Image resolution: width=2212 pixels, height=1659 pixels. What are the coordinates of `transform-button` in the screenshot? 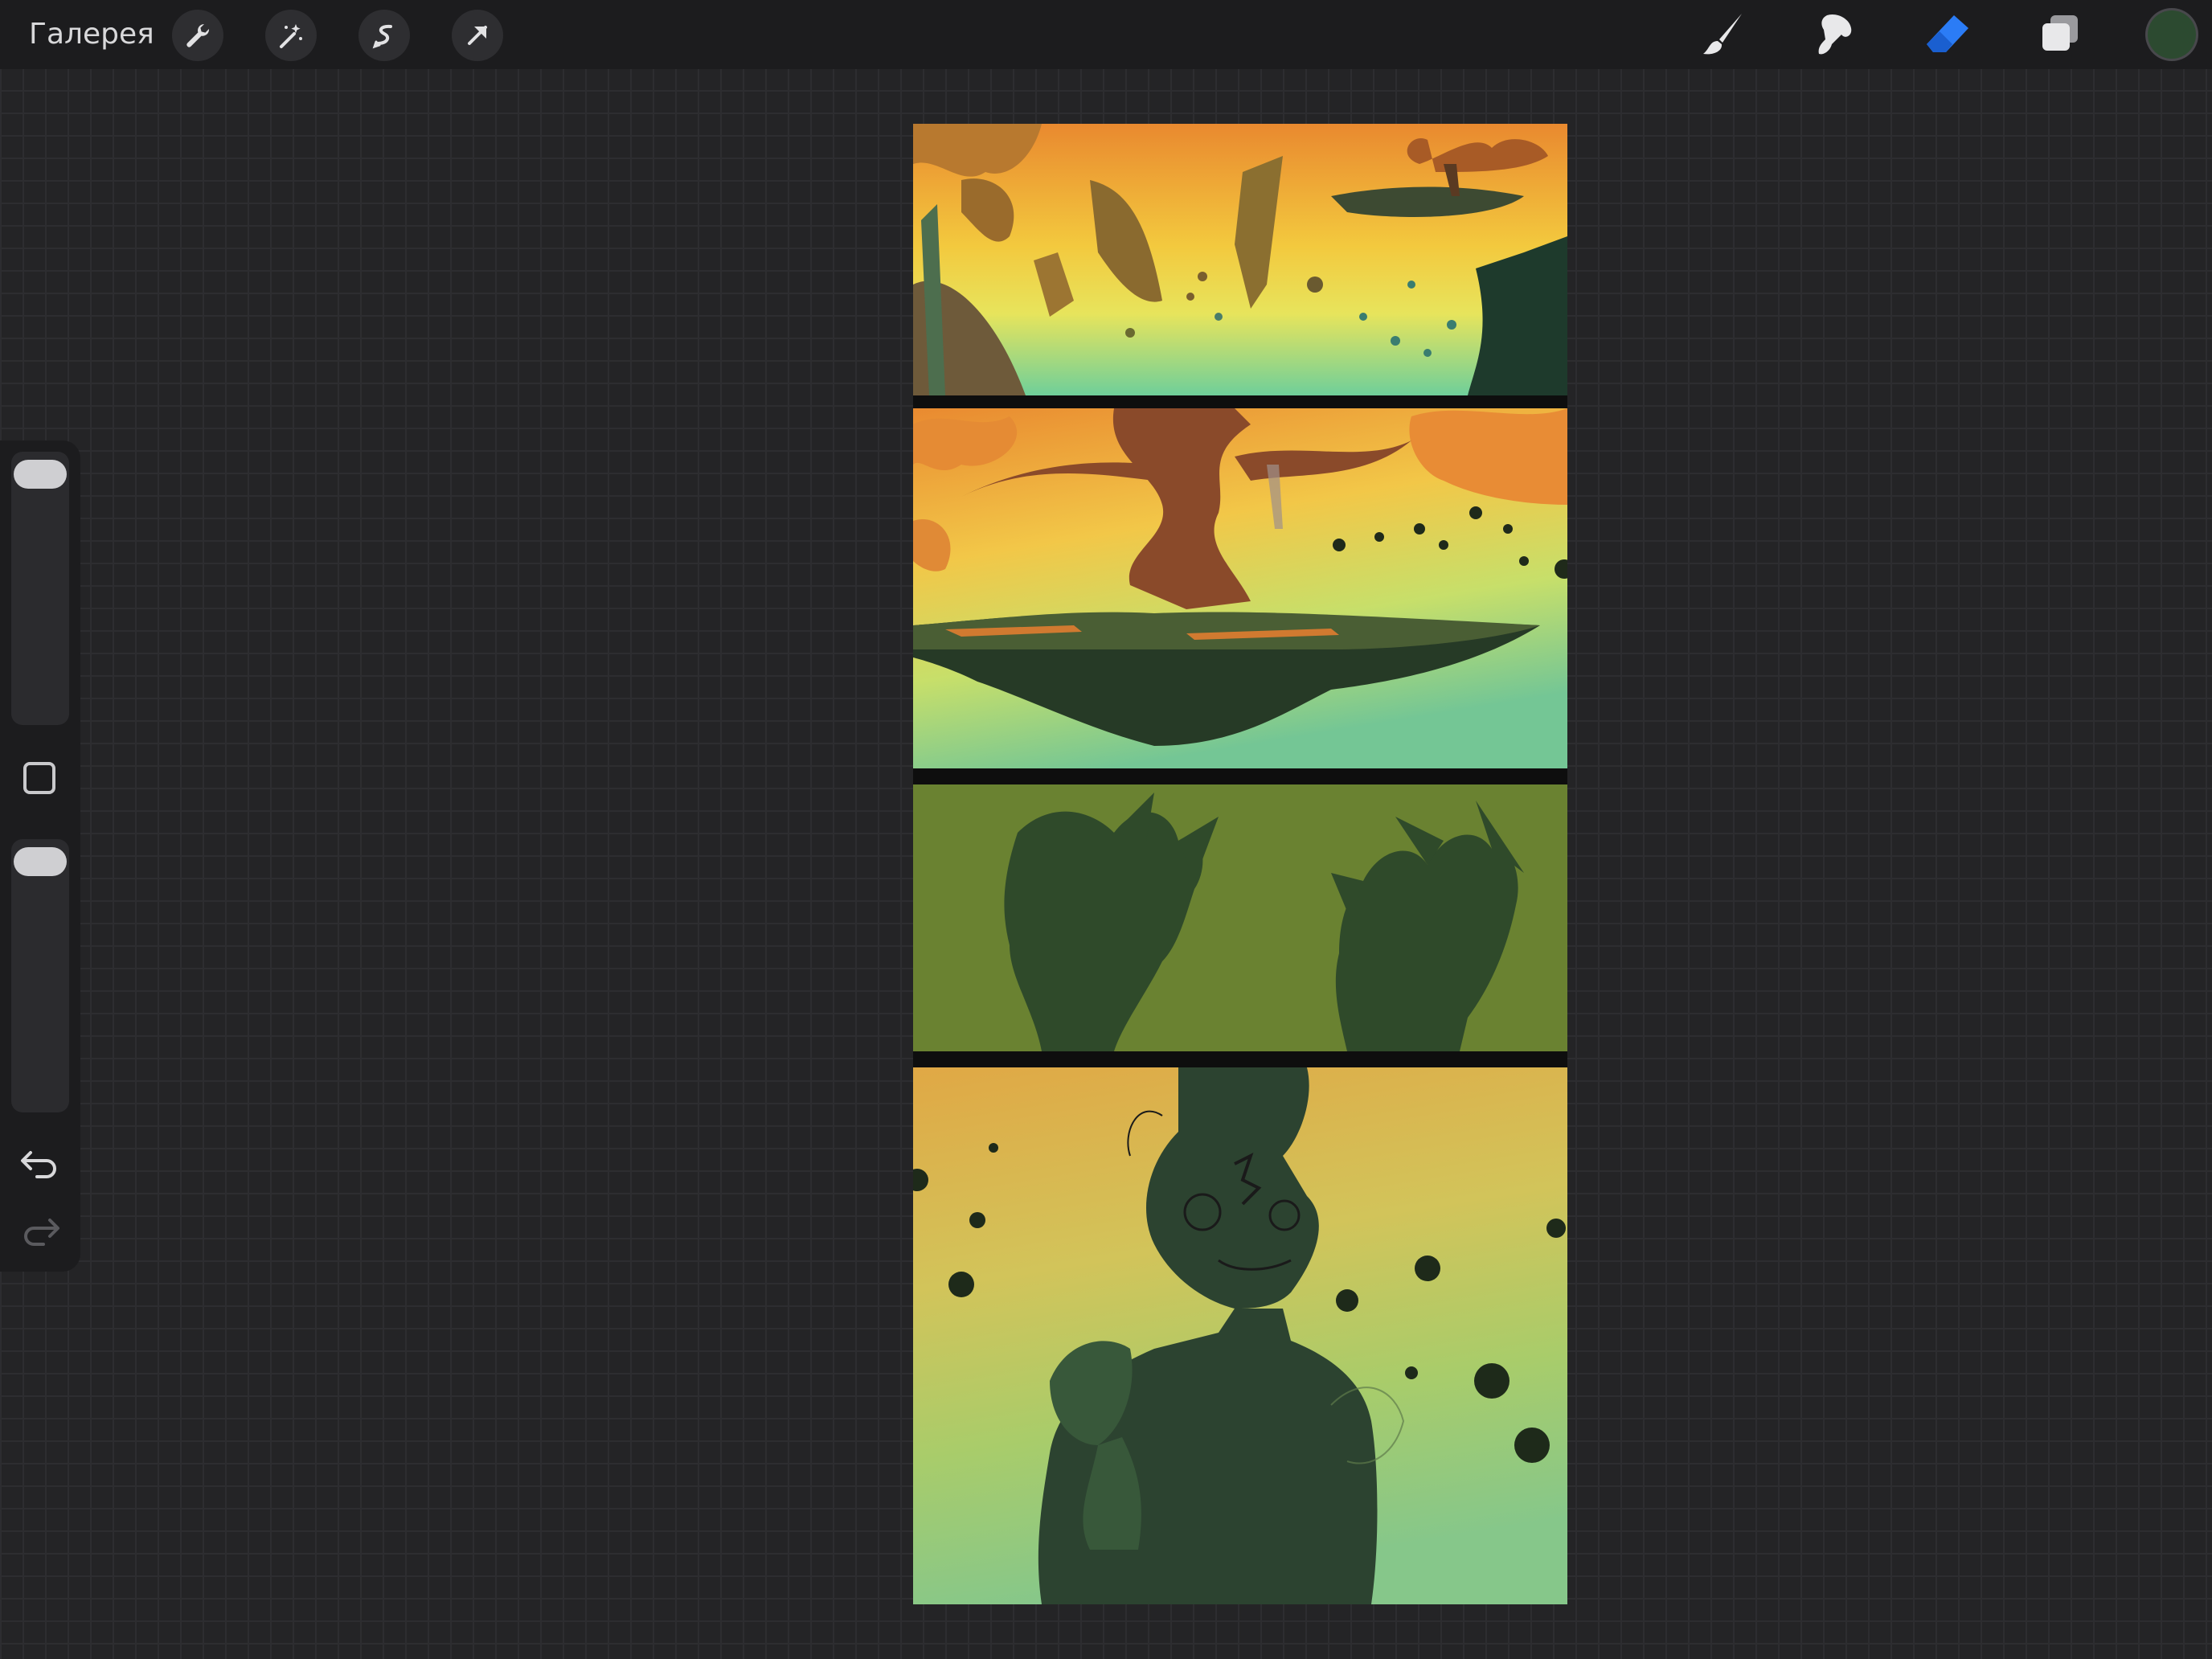 It's located at (477, 35).